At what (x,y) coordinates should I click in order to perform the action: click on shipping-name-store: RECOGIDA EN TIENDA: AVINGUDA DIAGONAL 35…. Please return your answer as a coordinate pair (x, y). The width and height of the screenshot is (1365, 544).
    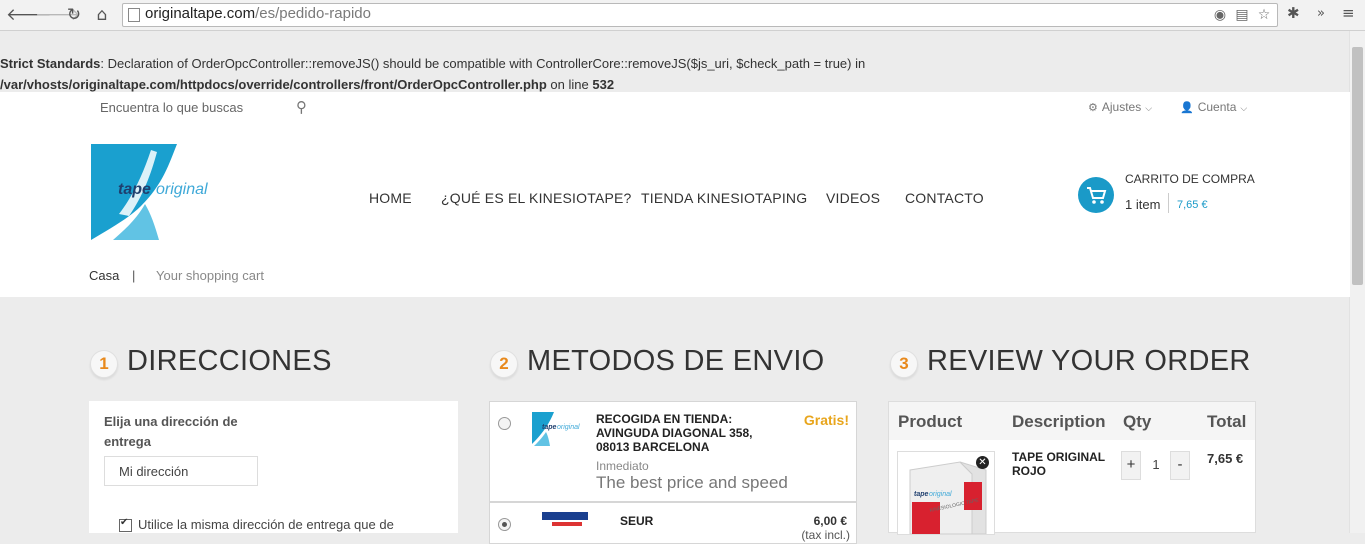
    Looking at the image, I should click on (674, 433).